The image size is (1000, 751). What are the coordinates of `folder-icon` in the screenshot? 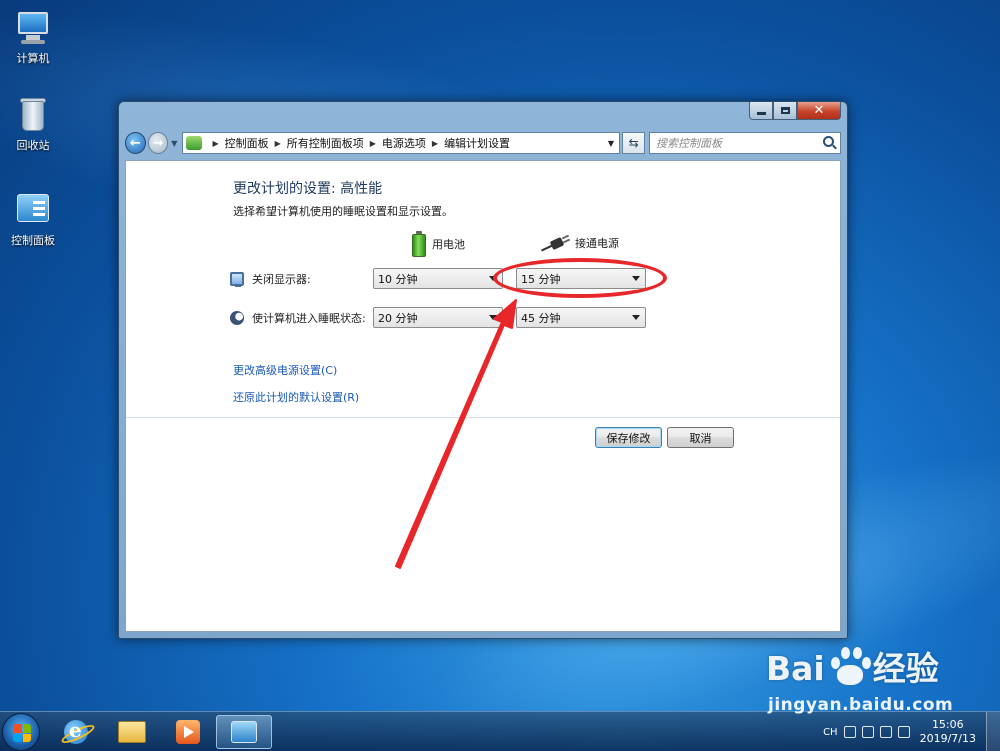 It's located at (132, 732).